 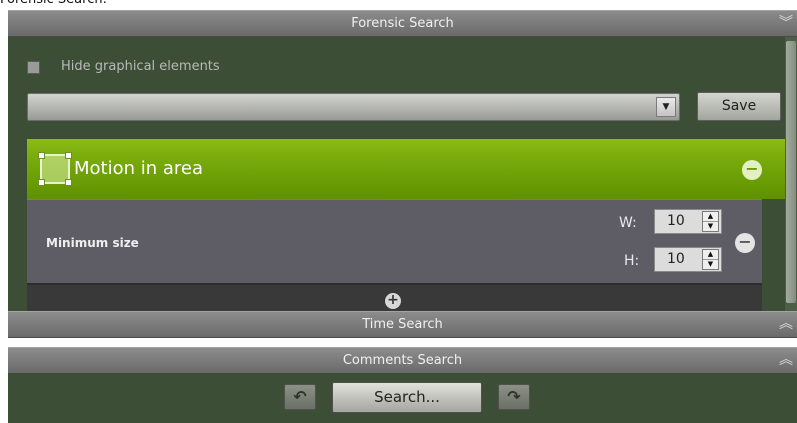 I want to click on scrollbar-thumb, so click(x=791, y=172).